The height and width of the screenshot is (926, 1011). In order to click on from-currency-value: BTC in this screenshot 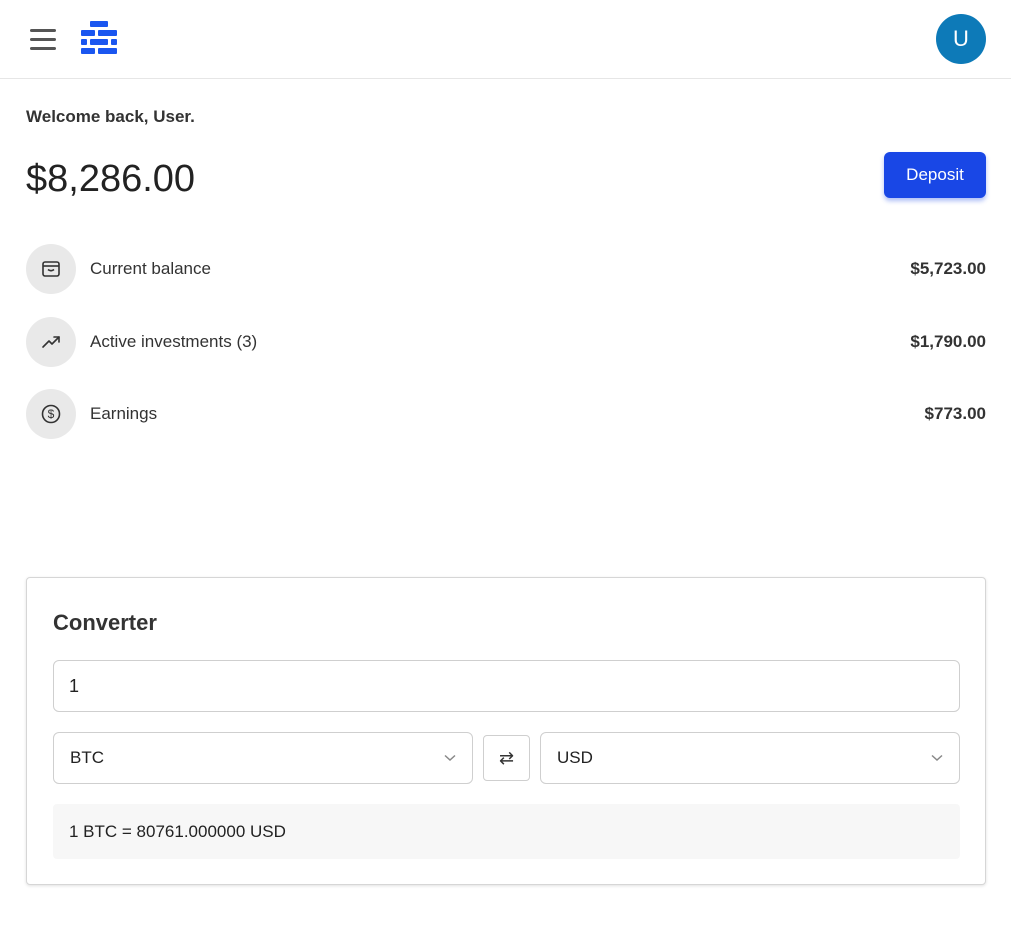, I will do `click(87, 757)`.